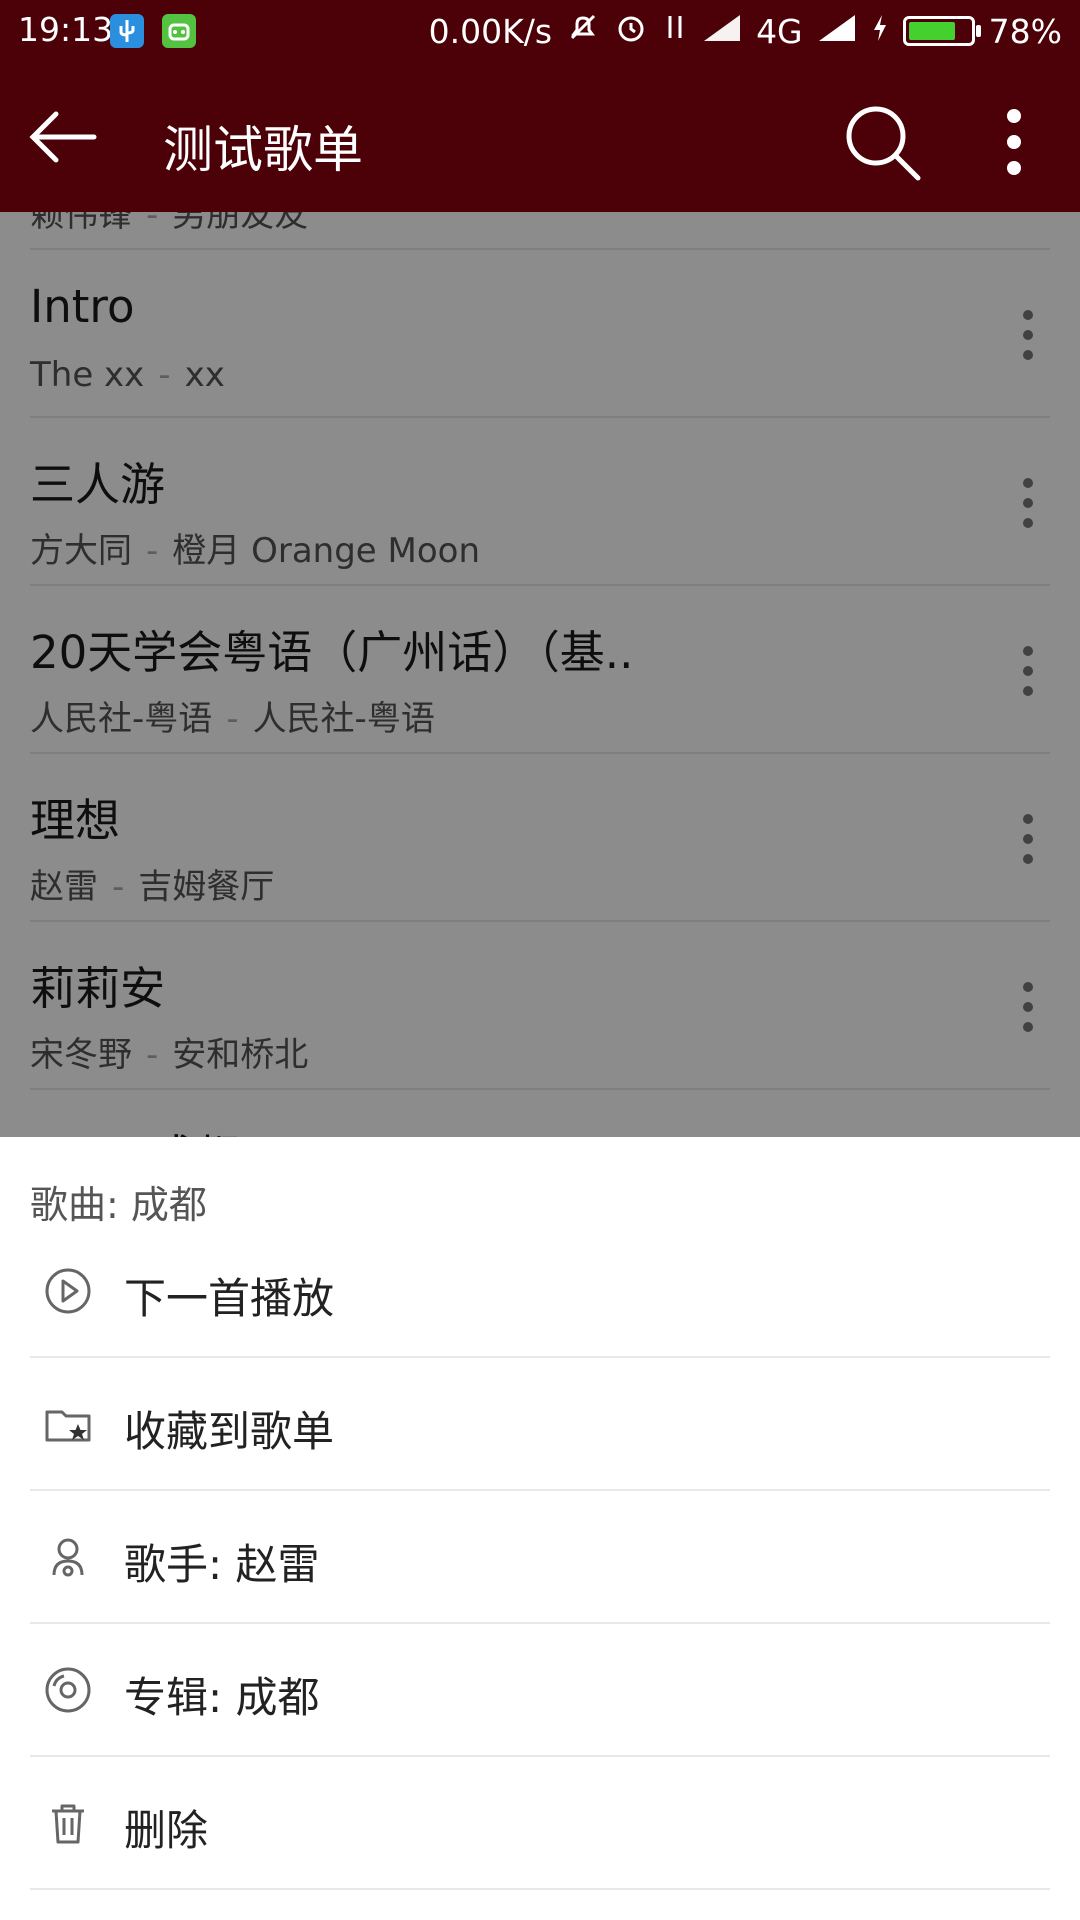 This screenshot has height=1920, width=1080. What do you see at coordinates (229, 1431) in the screenshot?
I see `action-label: 收藏到歌单` at bounding box center [229, 1431].